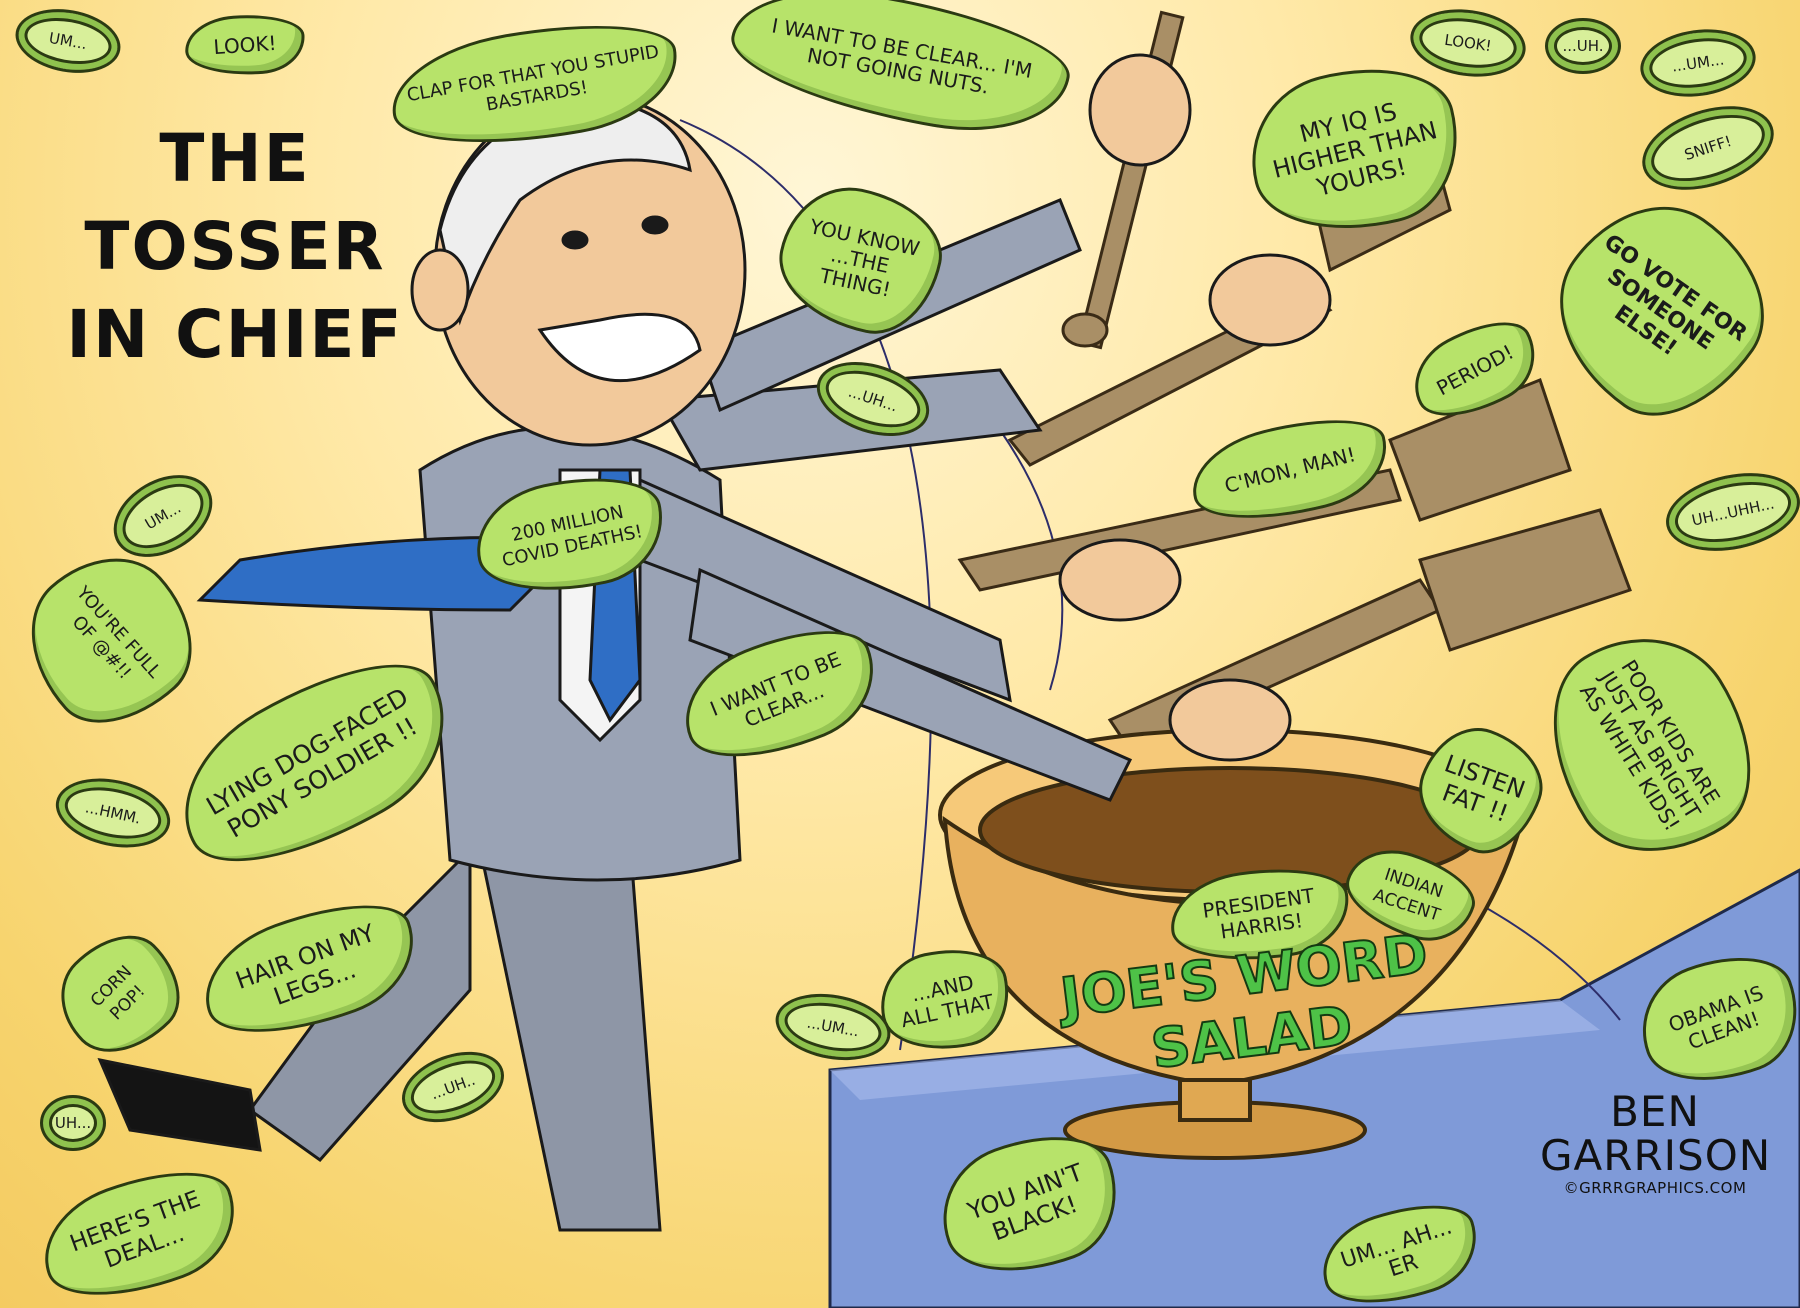 The width and height of the screenshot is (1800, 1308). What do you see at coordinates (1655, 1111) in the screenshot?
I see `signature-first: BEN` at bounding box center [1655, 1111].